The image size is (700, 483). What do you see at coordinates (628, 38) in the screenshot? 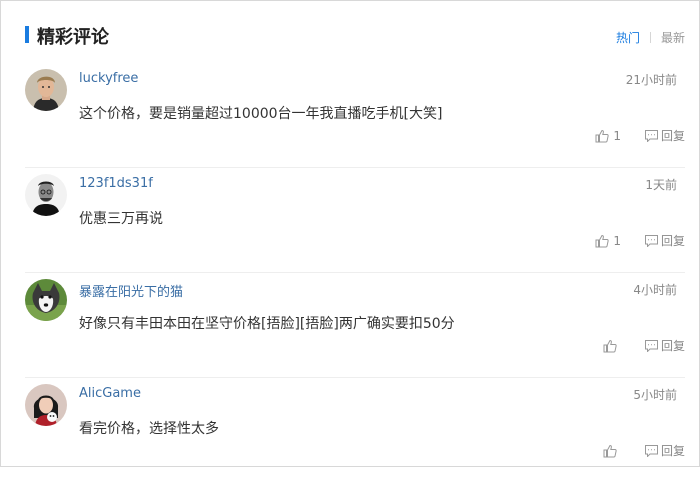
I see `tab-hot: 热门` at bounding box center [628, 38].